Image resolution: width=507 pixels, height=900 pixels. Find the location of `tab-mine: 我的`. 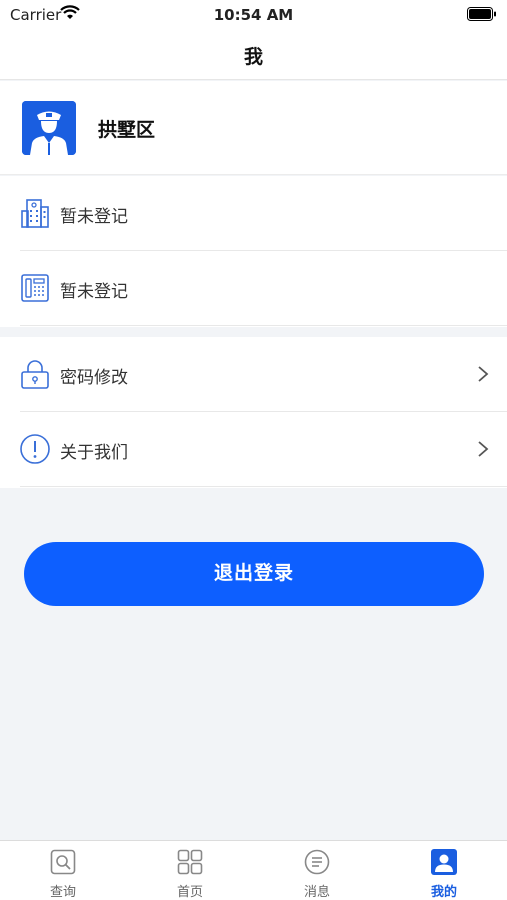

tab-mine: 我的 is located at coordinates (444, 870).